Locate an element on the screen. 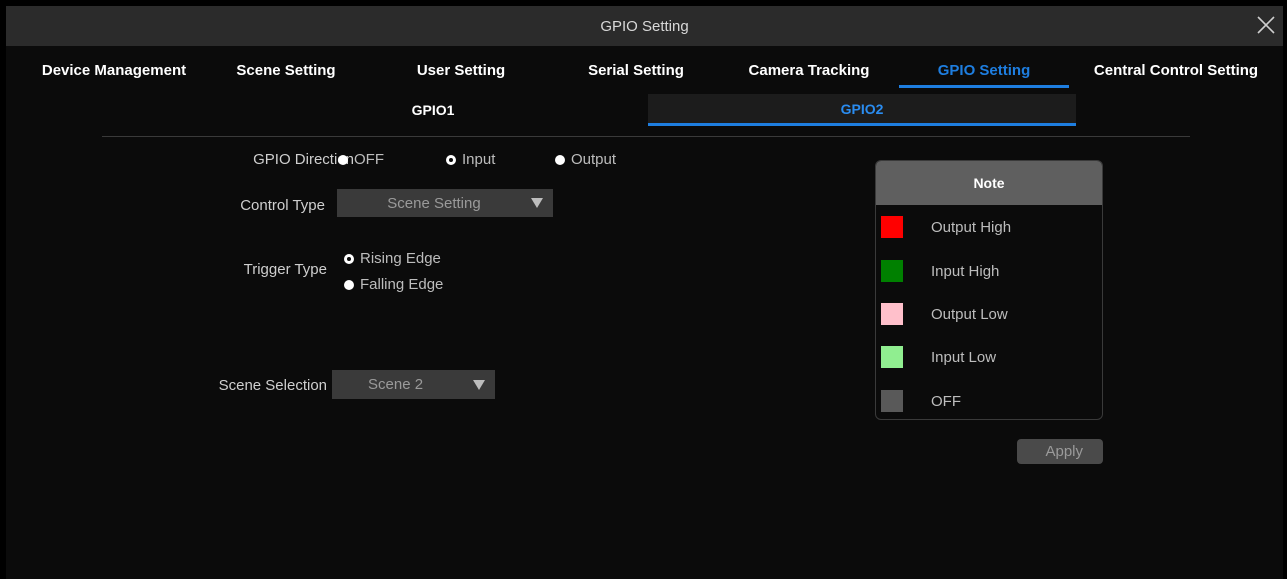  radio-label: Falling Edge is located at coordinates (402, 284).